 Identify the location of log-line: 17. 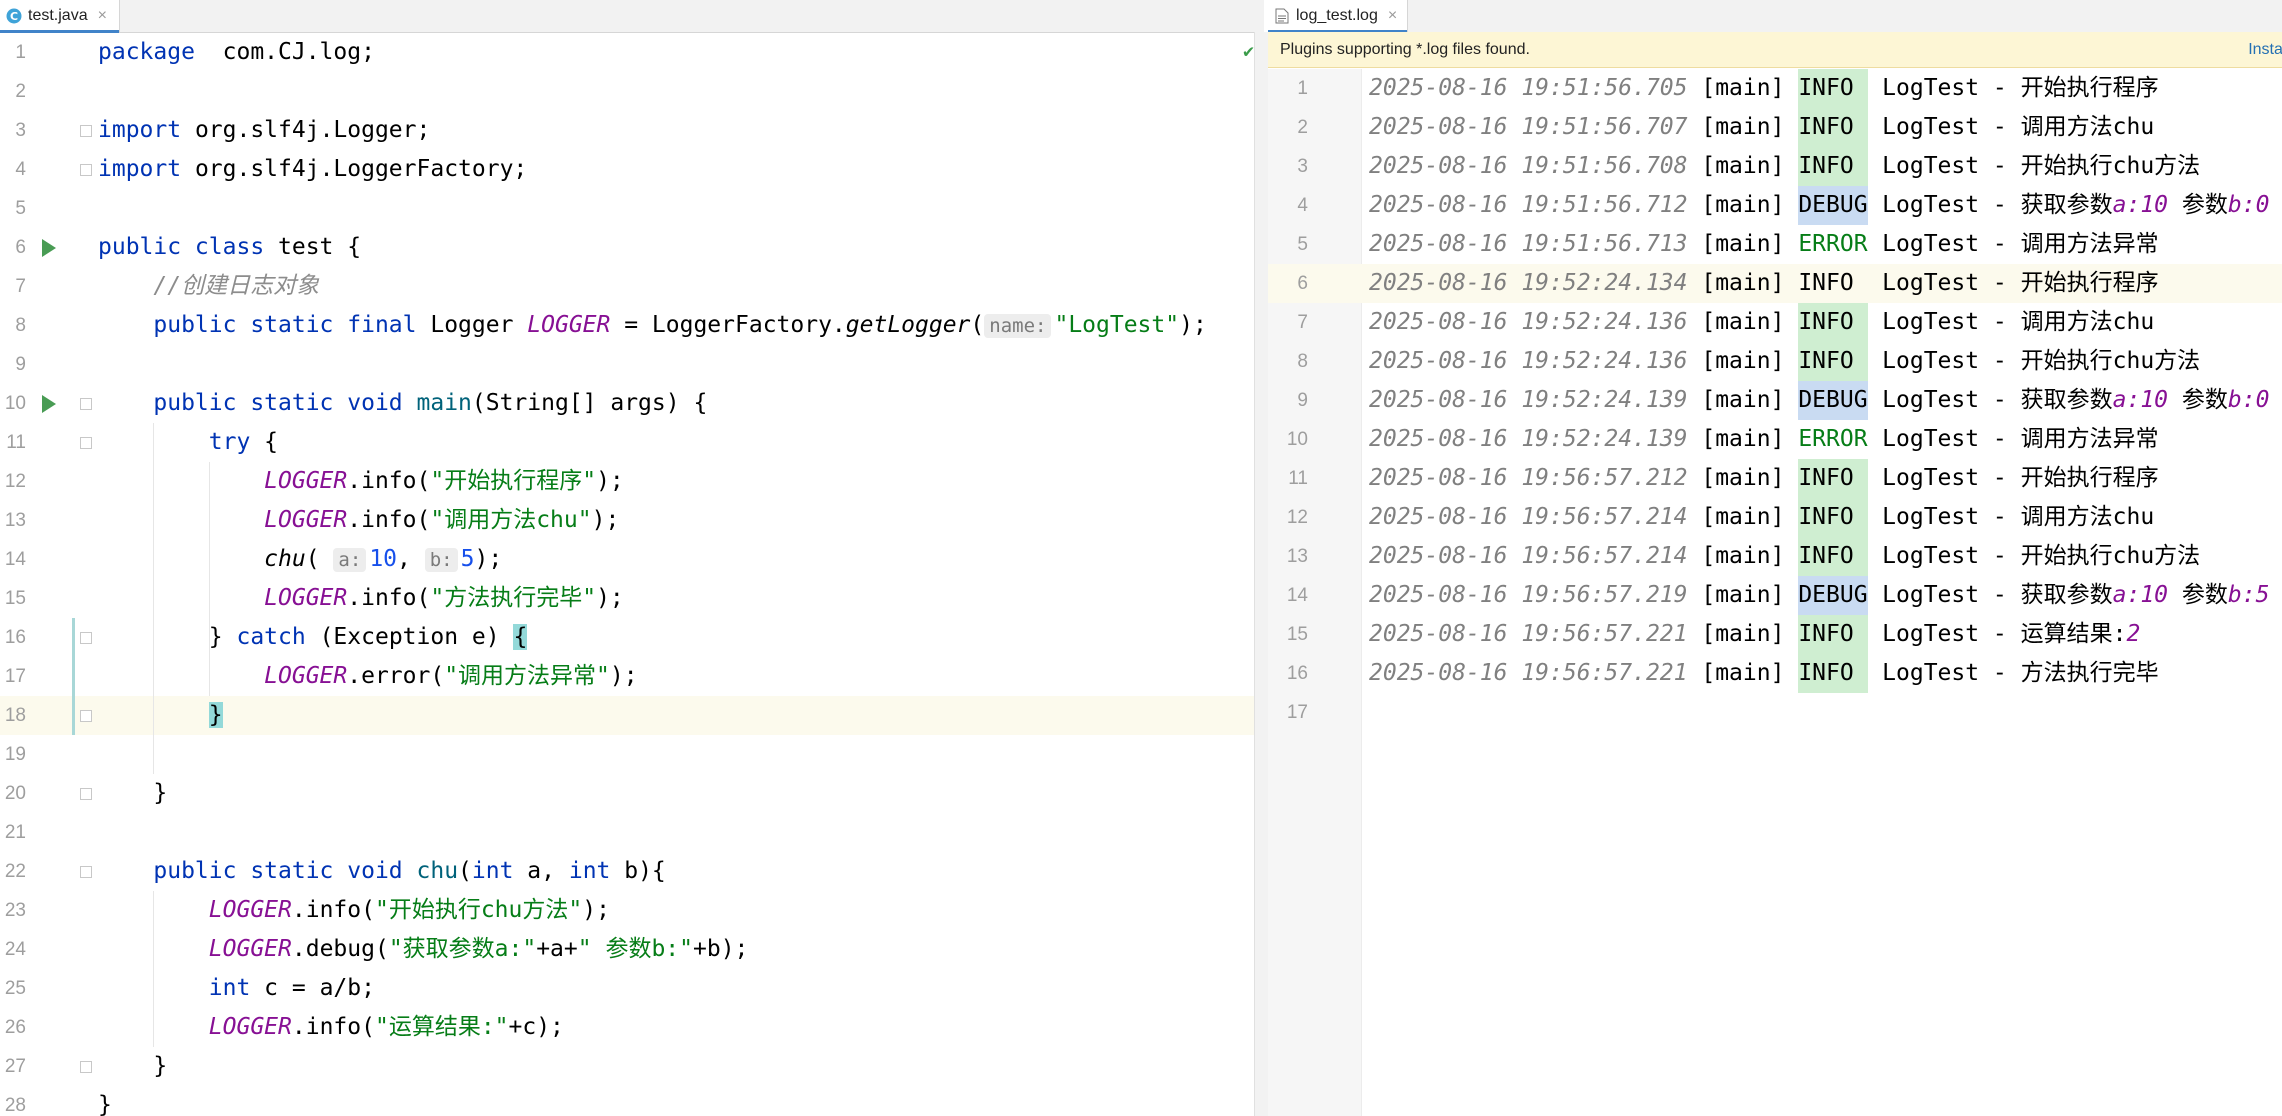
(1775, 712).